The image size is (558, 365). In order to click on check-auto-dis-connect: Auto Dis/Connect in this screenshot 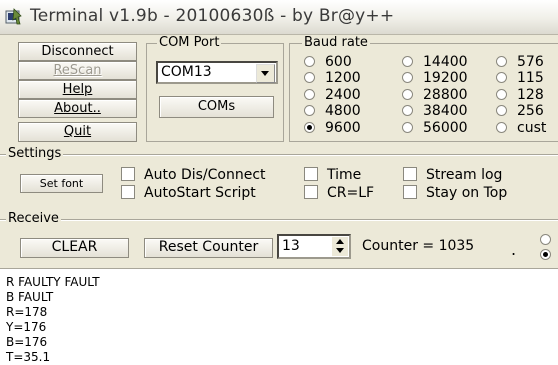, I will do `click(193, 175)`.